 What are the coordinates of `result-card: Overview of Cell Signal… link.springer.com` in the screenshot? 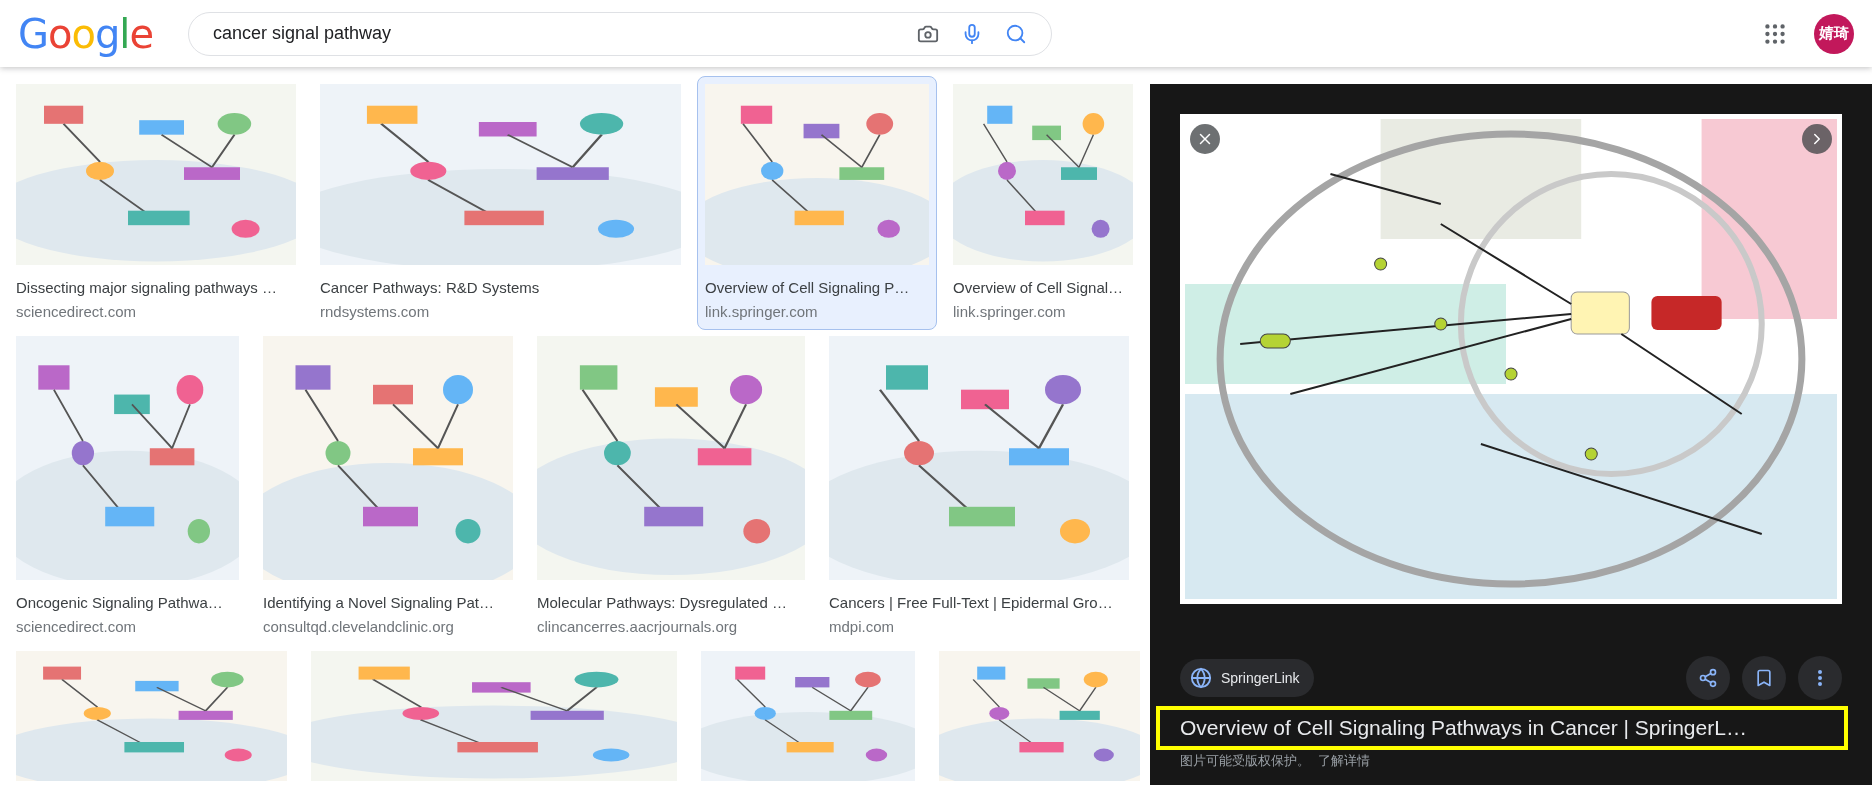 It's located at (1043, 203).